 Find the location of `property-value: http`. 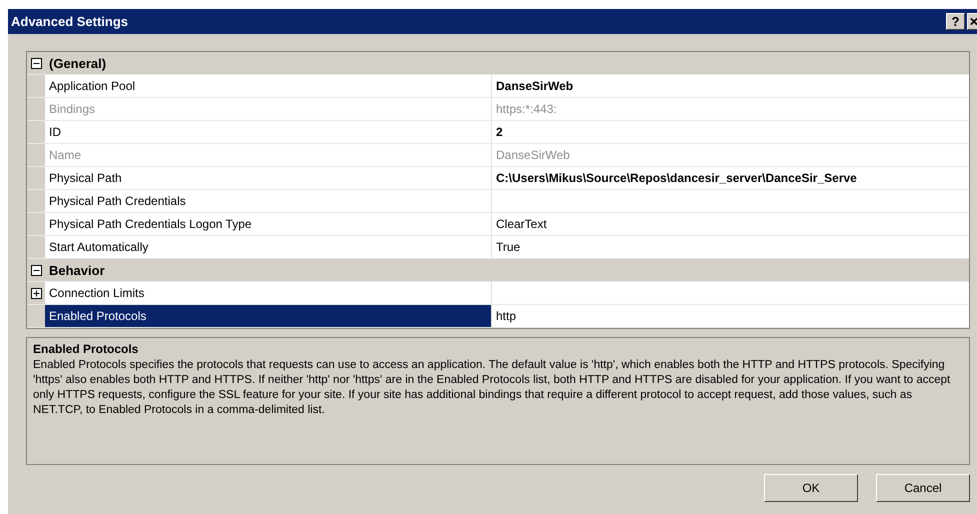

property-value: http is located at coordinates (730, 316).